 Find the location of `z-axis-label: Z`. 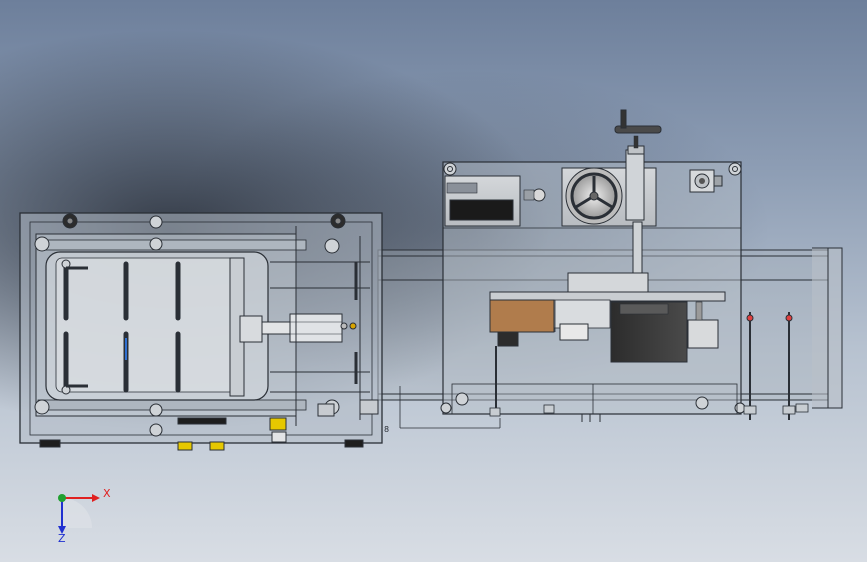

z-axis-label: Z is located at coordinates (62, 538).